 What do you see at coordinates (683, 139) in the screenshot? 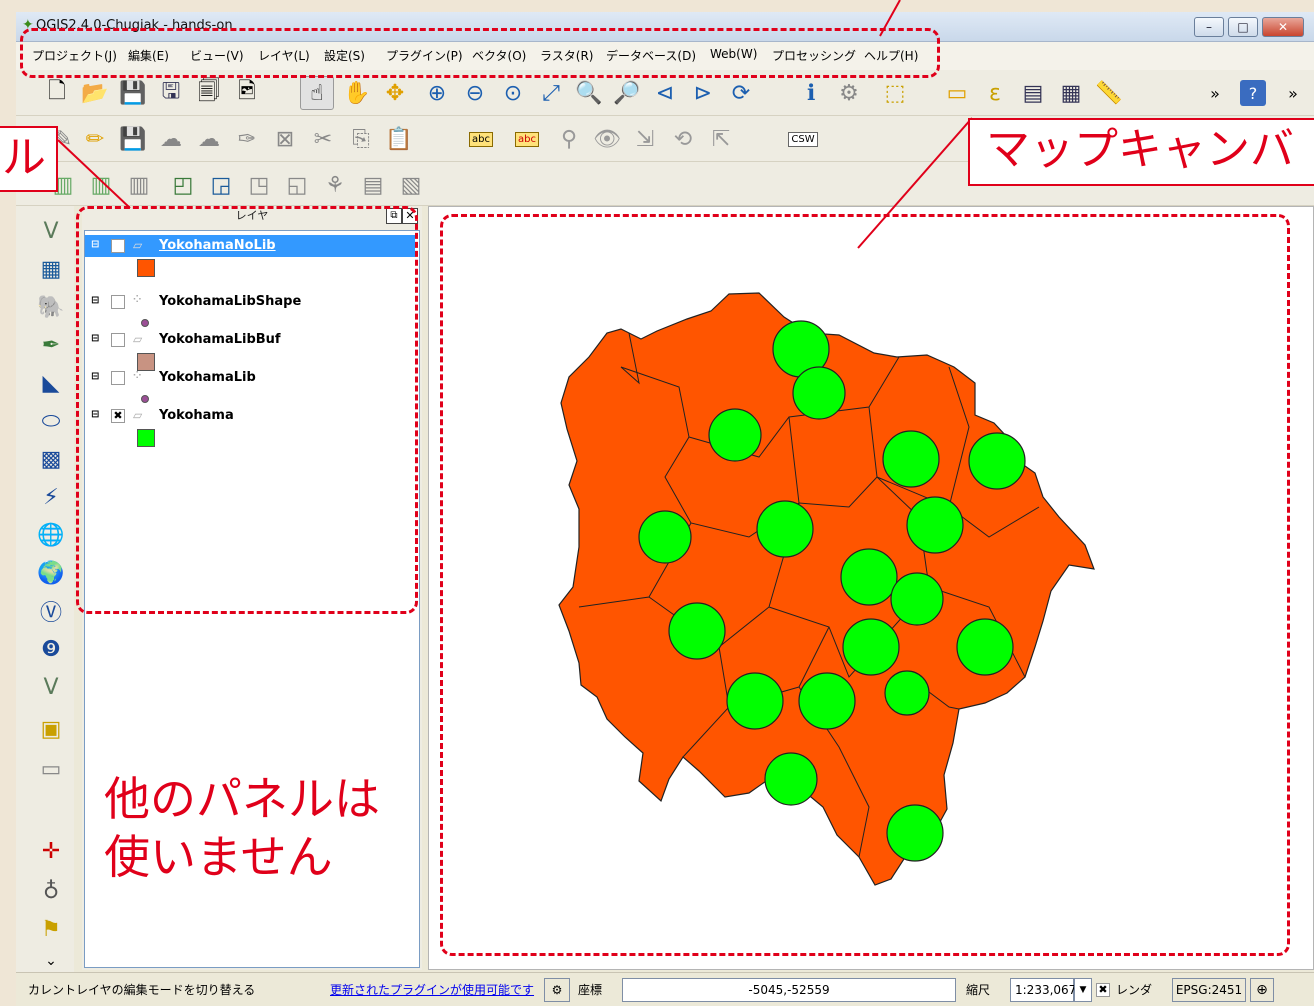
I see `rotate-label-icon: ⟲` at bounding box center [683, 139].